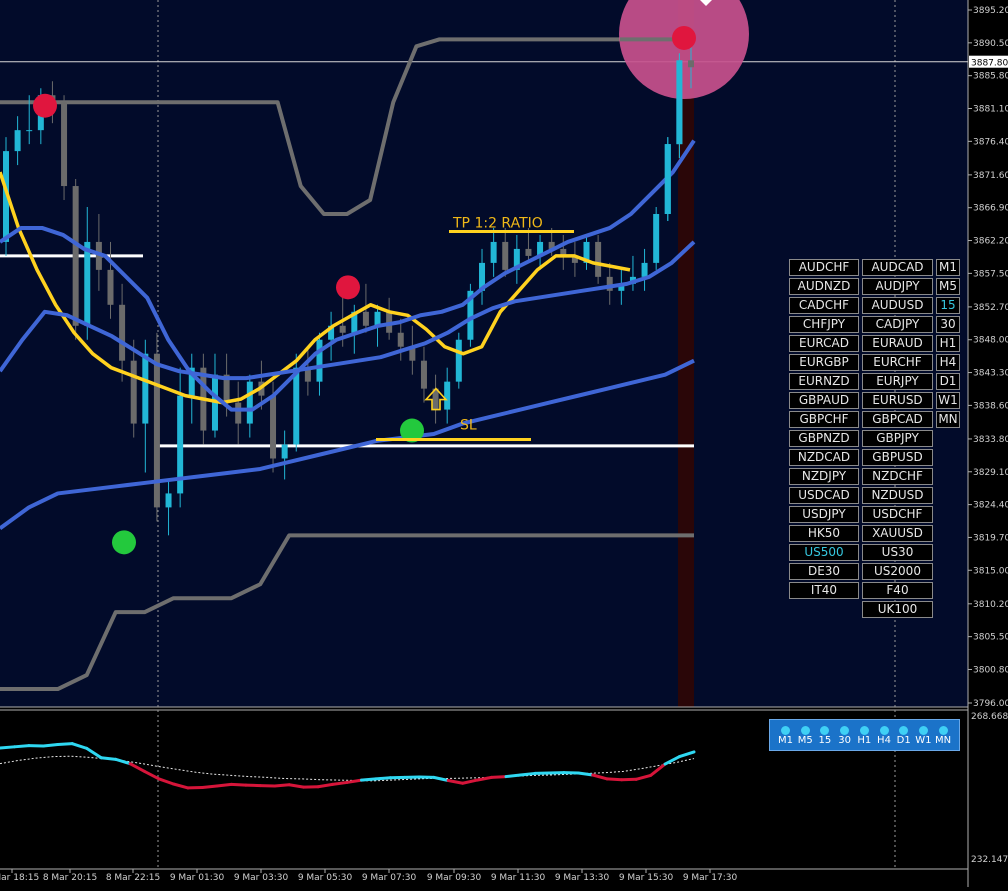 The image size is (1008, 891). What do you see at coordinates (897, 571) in the screenshot?
I see `symbol-button-us2000: US2000` at bounding box center [897, 571].